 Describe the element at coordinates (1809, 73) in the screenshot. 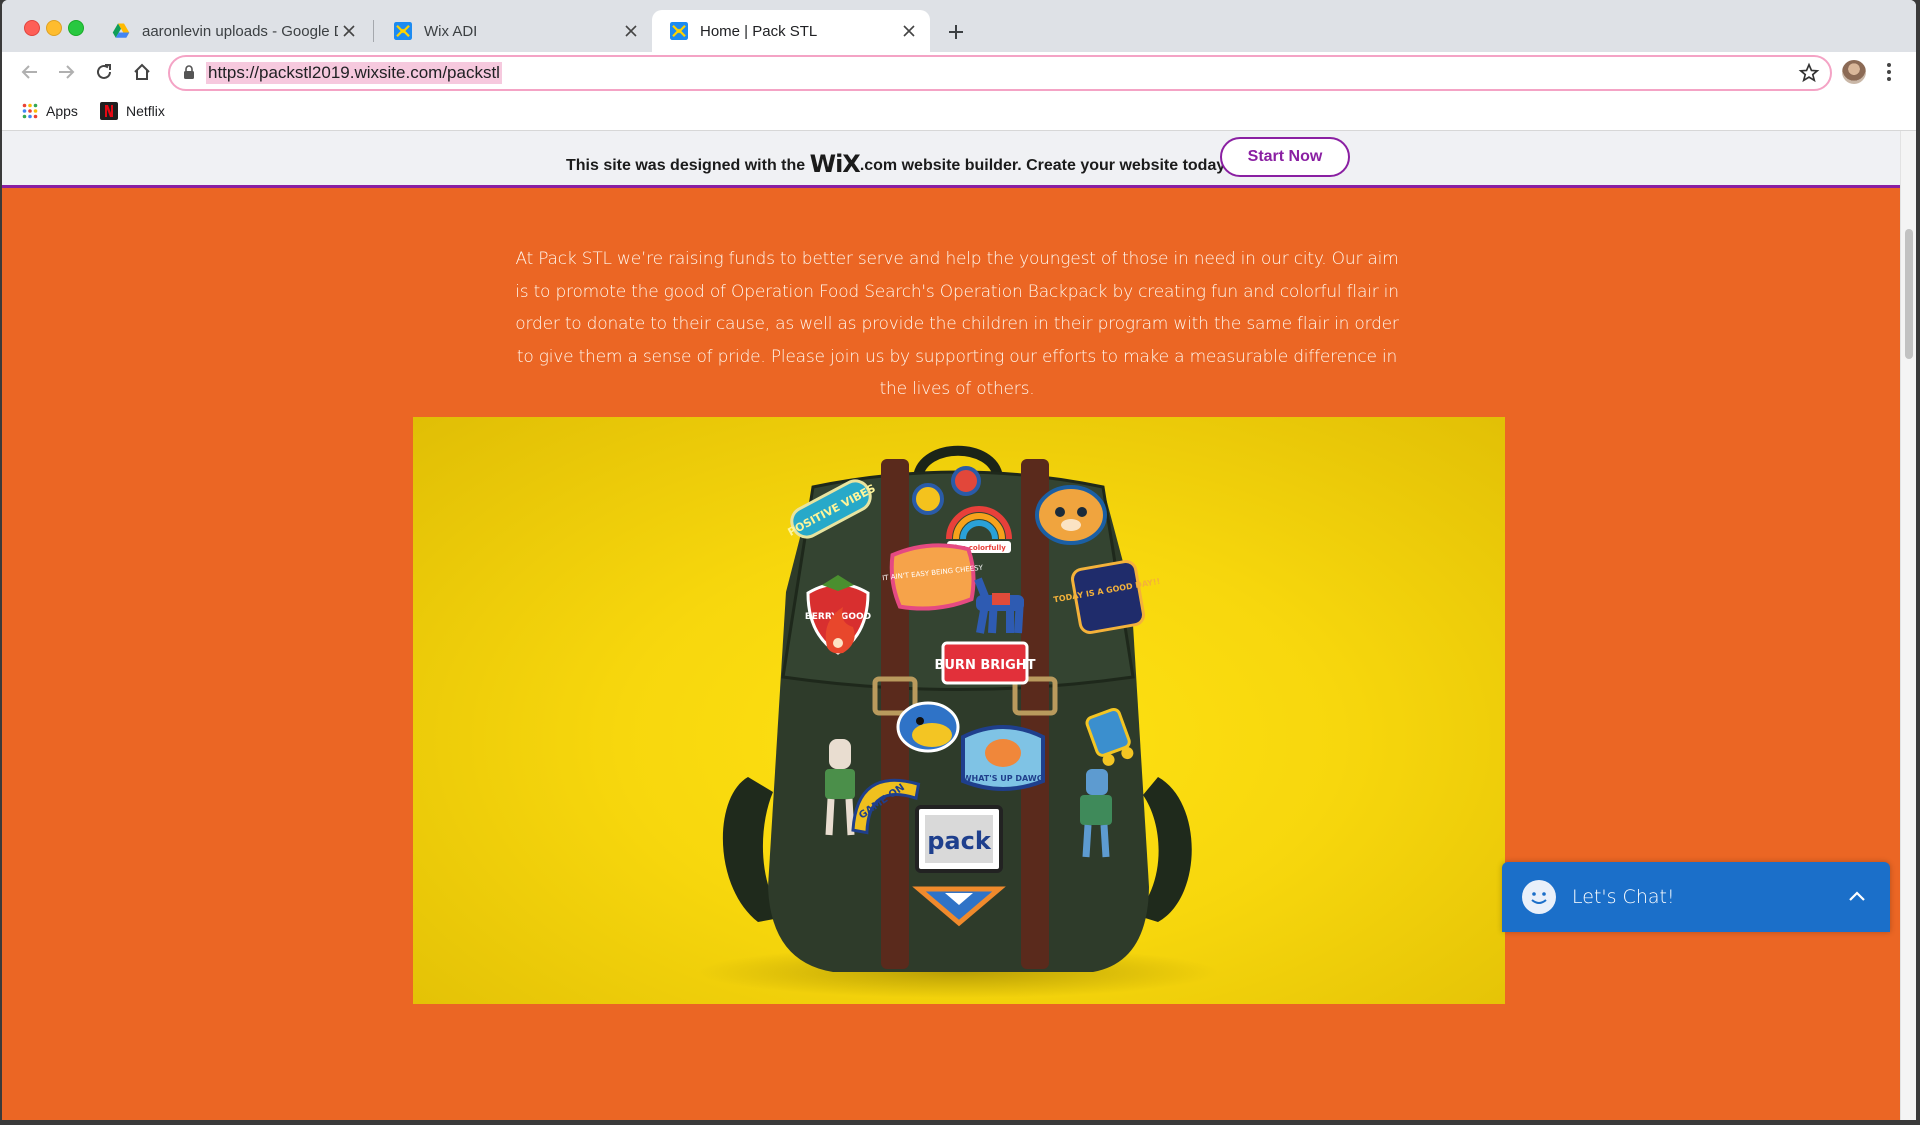

I see `bookmark-star-icon` at that location.